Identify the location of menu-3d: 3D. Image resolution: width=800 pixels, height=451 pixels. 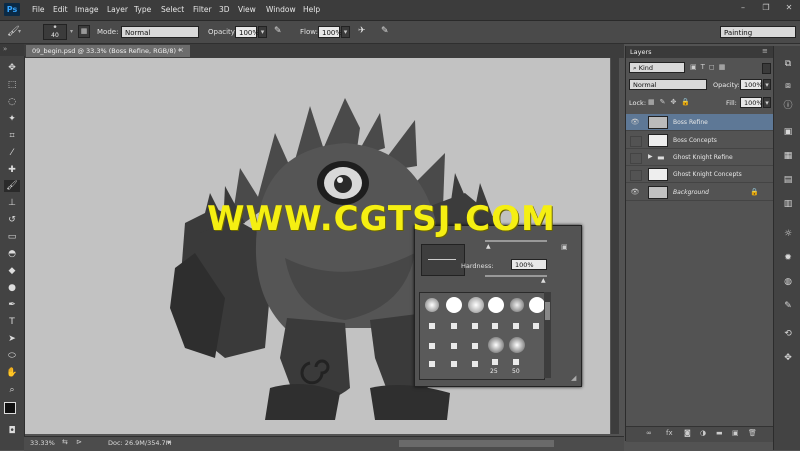
(224, 9).